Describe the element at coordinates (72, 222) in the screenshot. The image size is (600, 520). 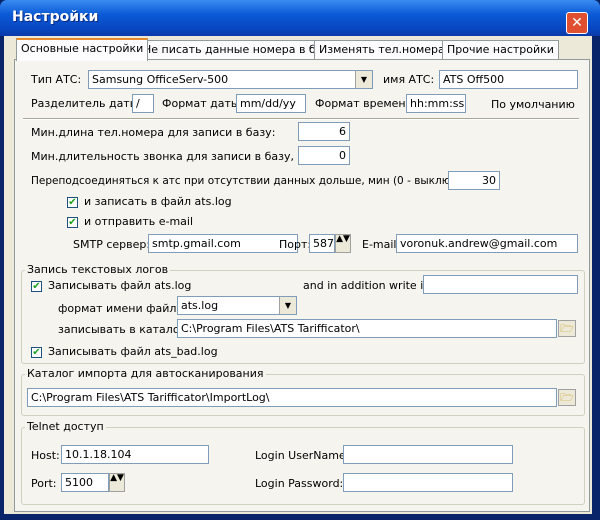
I see `send-email-checkbox: ✔` at that location.